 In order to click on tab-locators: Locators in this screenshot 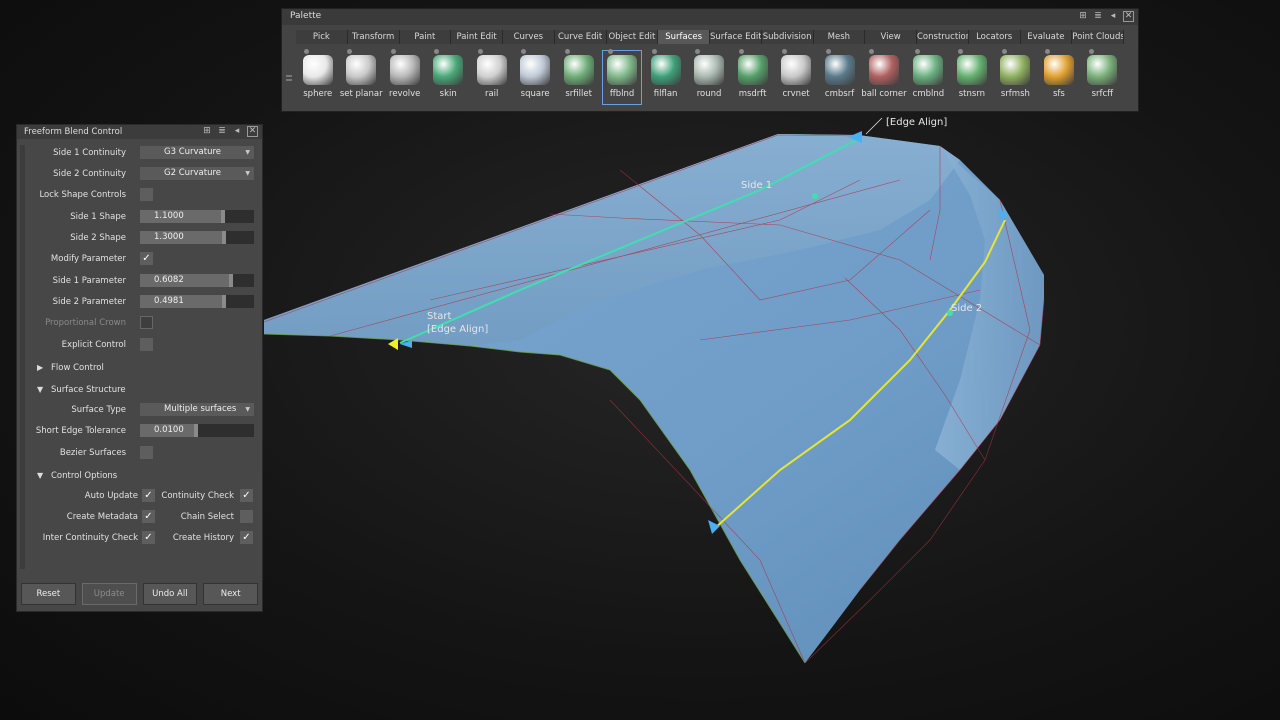, I will do `click(994, 37)`.